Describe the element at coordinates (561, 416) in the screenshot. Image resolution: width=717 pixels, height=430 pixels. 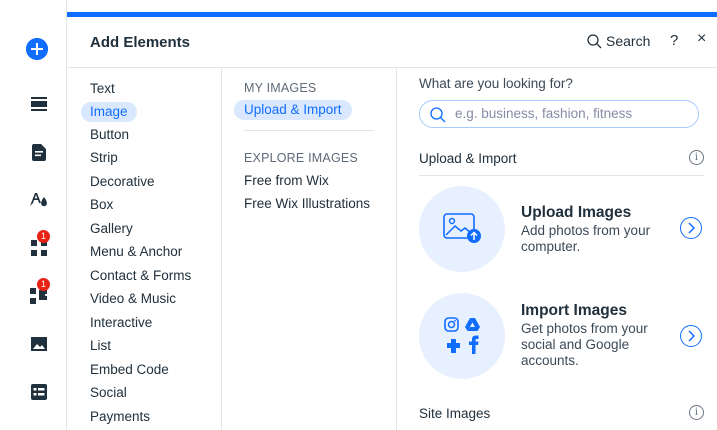
I see `site-images-section: Site Images i` at that location.